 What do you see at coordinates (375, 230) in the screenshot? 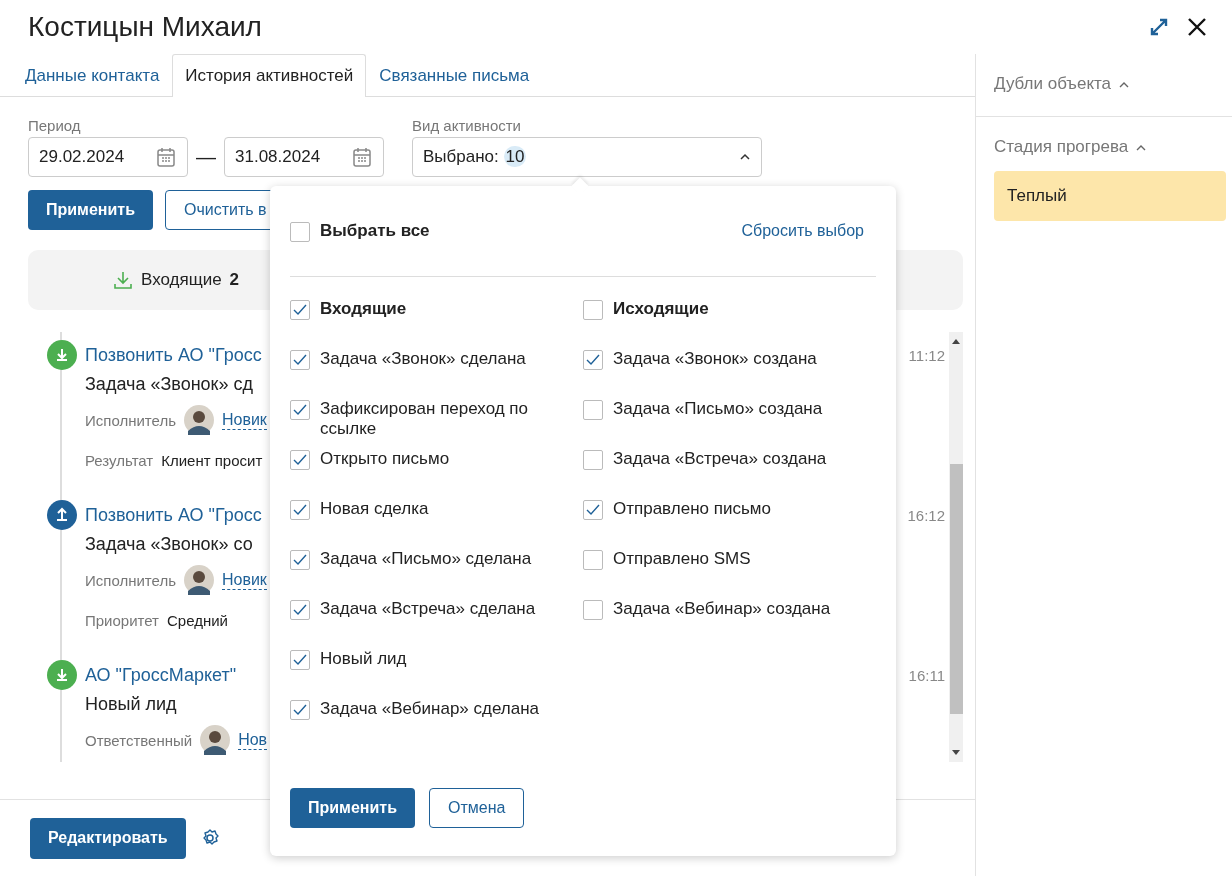
I see `checkbox-label: Выбрать все` at bounding box center [375, 230].